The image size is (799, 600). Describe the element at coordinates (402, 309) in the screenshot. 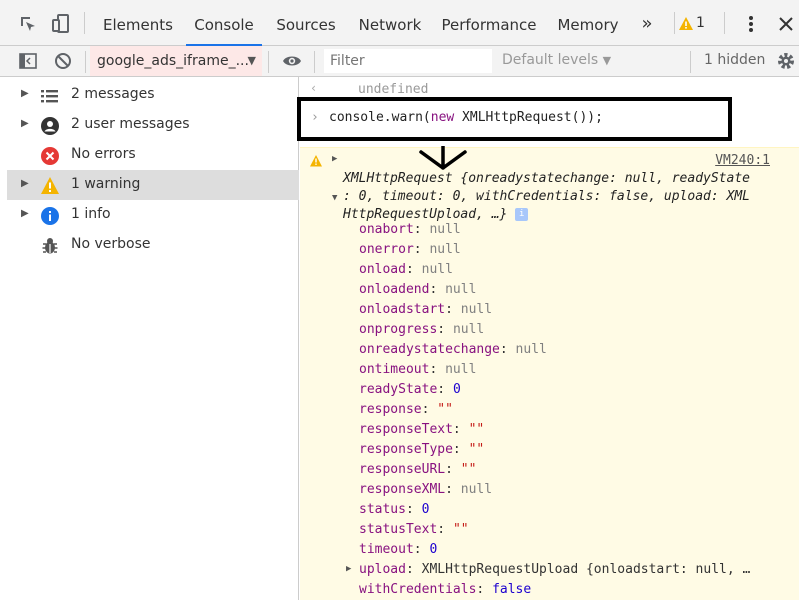

I see `property-key: onloadstart` at that location.